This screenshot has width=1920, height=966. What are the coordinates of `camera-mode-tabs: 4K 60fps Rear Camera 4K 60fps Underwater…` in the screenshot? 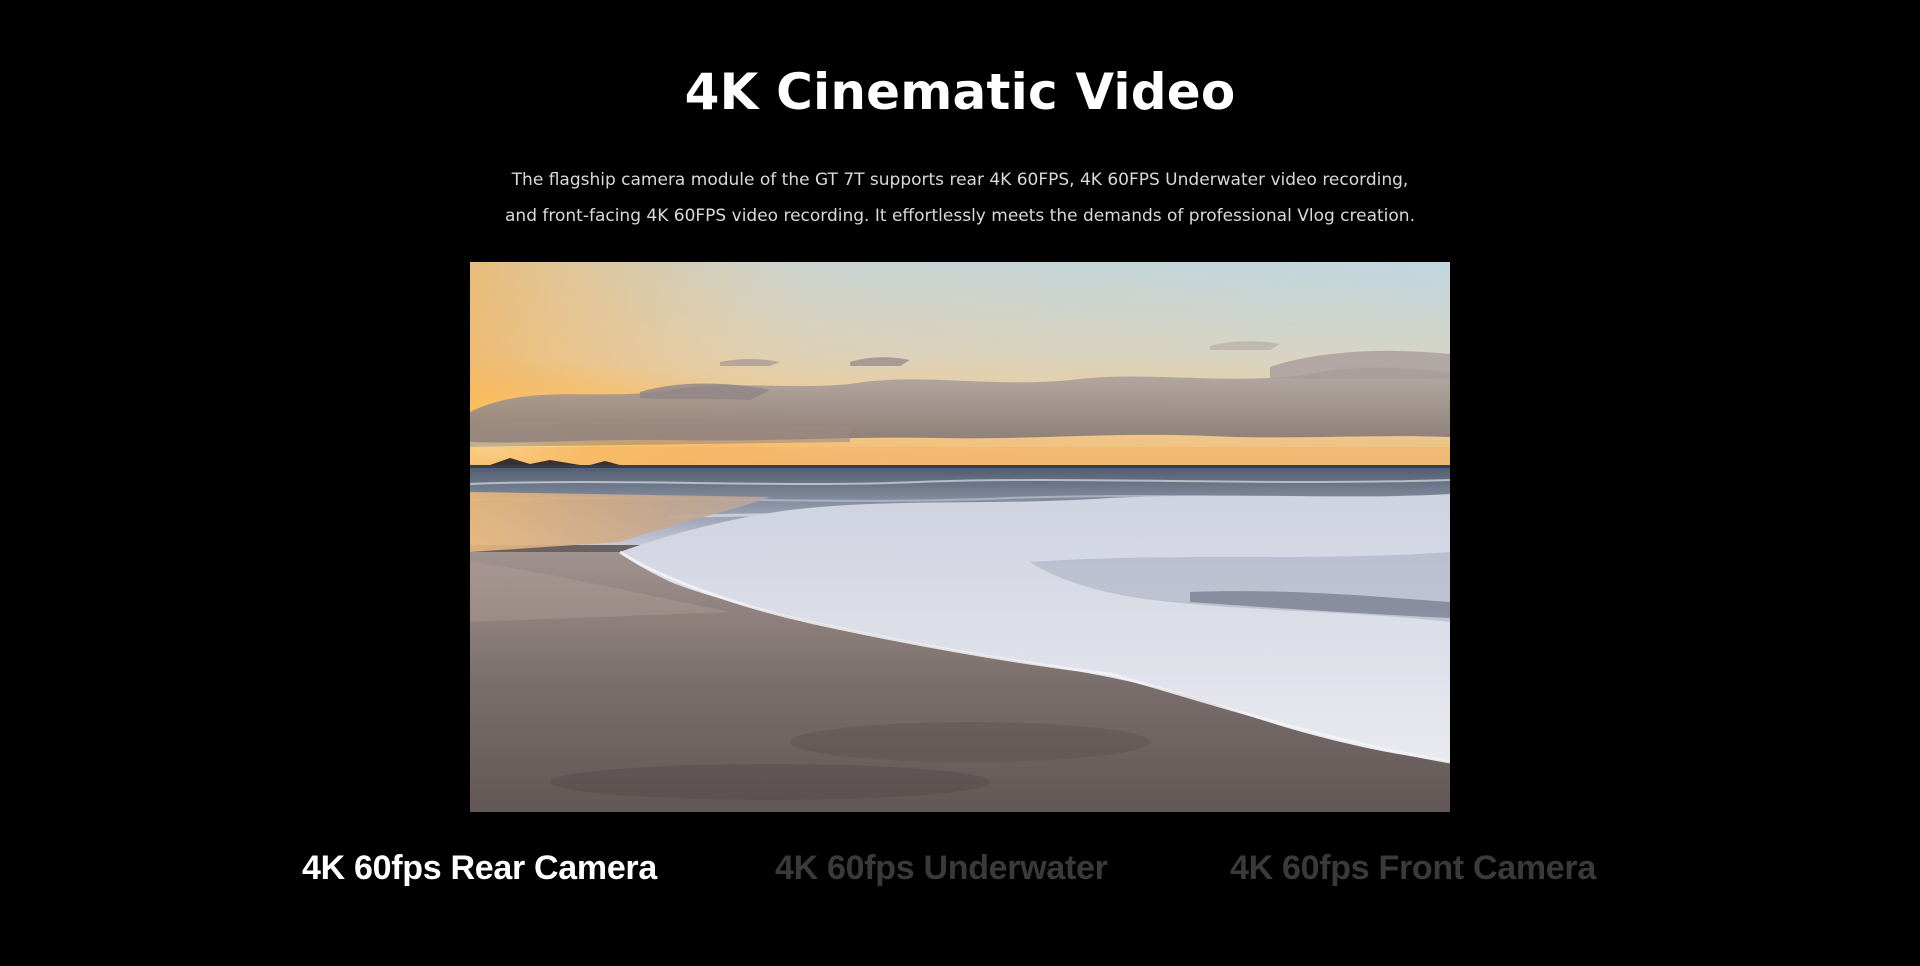 It's located at (960, 868).